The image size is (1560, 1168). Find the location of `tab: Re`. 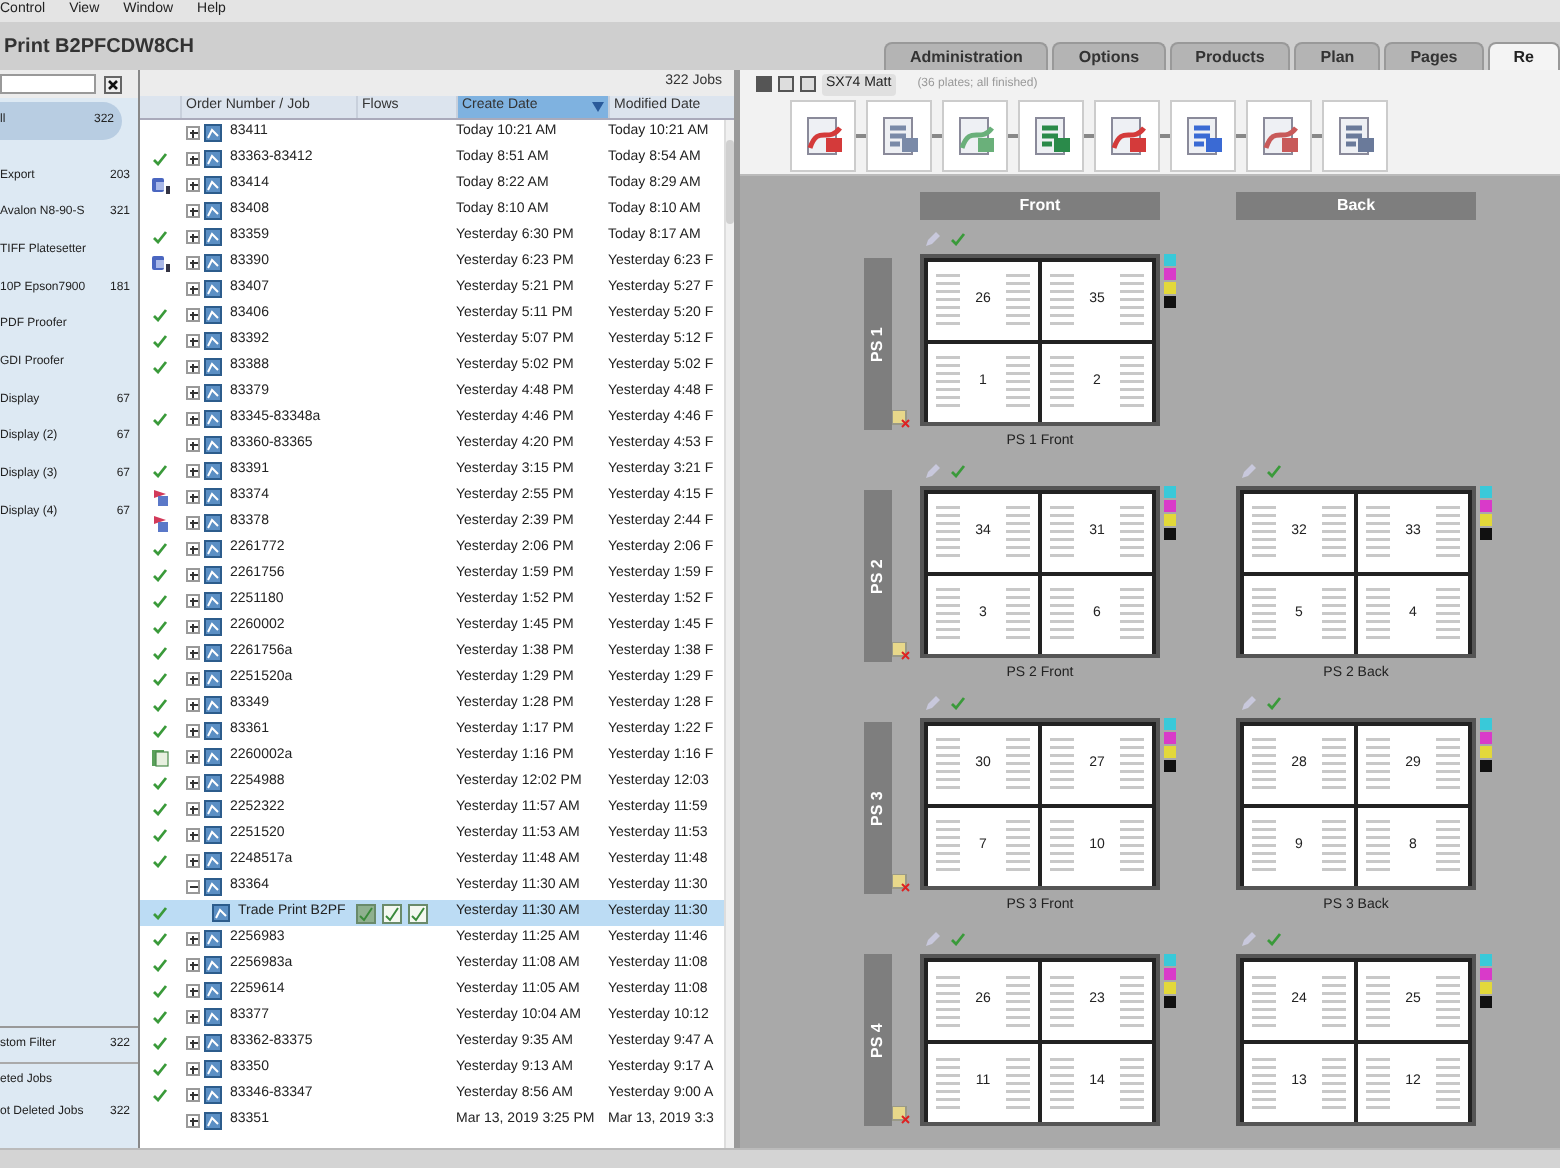

tab: Re is located at coordinates (1523, 56).